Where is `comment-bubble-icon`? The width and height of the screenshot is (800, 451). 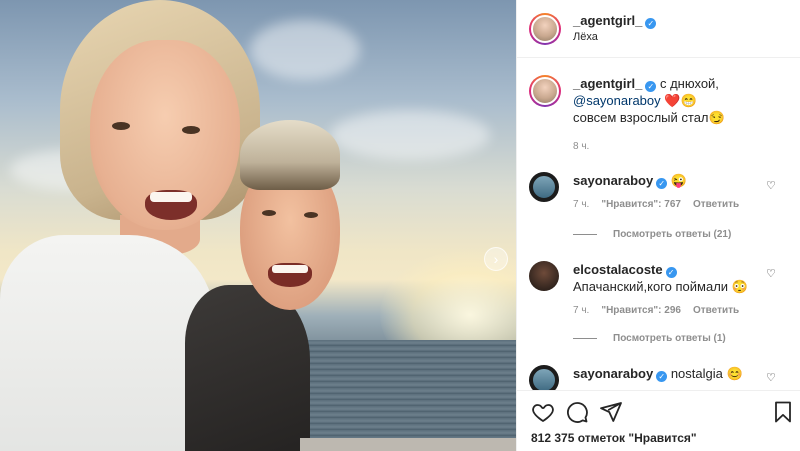 comment-bubble-icon is located at coordinates (577, 412).